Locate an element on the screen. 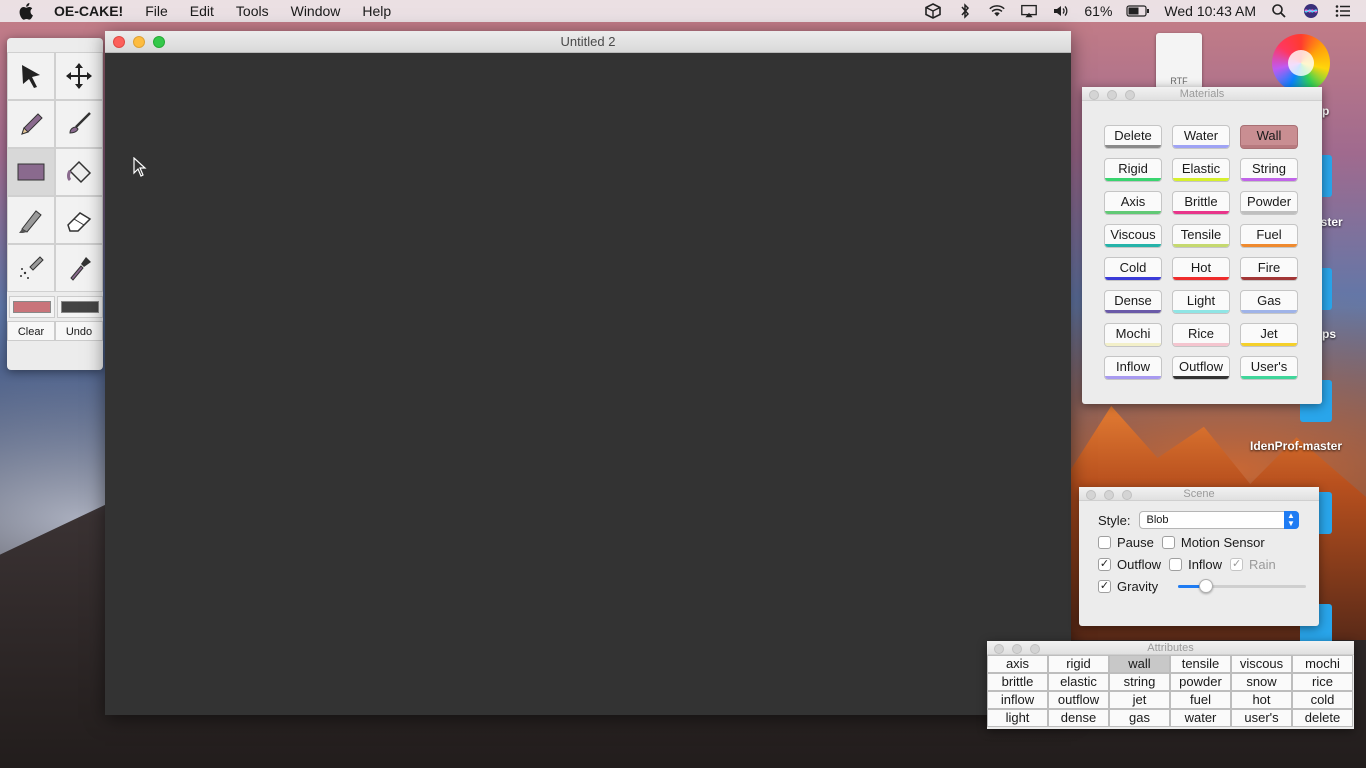  menu-file: File is located at coordinates (156, 11).